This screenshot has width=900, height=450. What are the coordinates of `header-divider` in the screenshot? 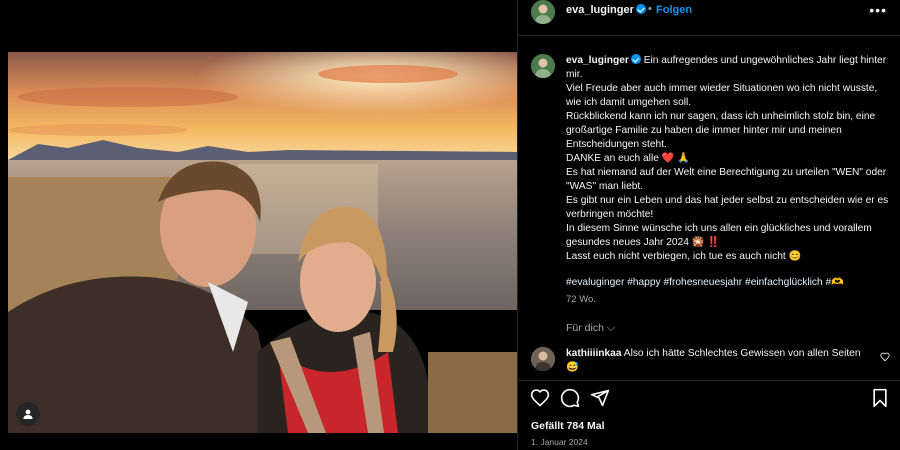 It's located at (709, 35).